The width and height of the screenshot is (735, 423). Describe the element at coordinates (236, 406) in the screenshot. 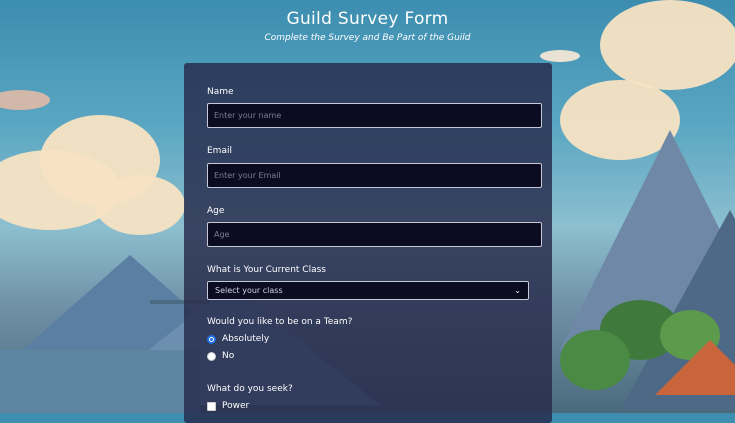

I see `seek-option-label: Power` at that location.